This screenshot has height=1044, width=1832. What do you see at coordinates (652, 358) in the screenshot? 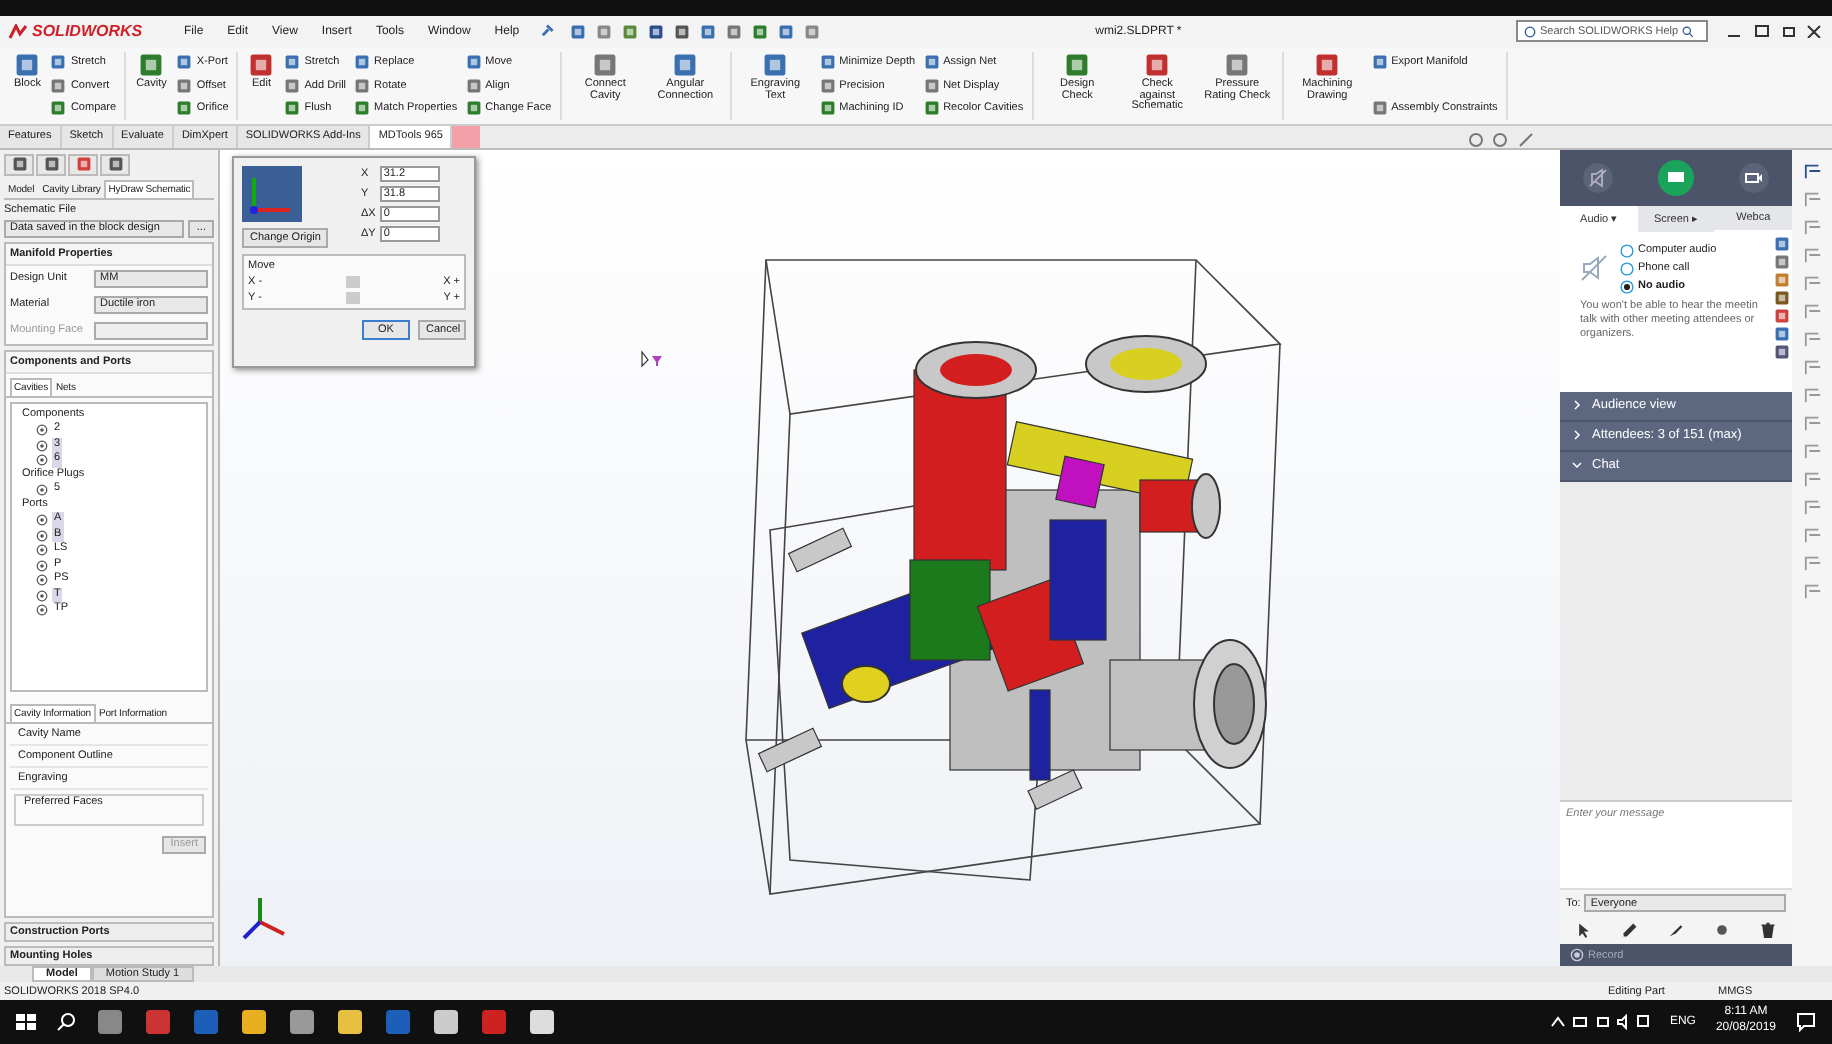
I see `cursor-icon` at bounding box center [652, 358].